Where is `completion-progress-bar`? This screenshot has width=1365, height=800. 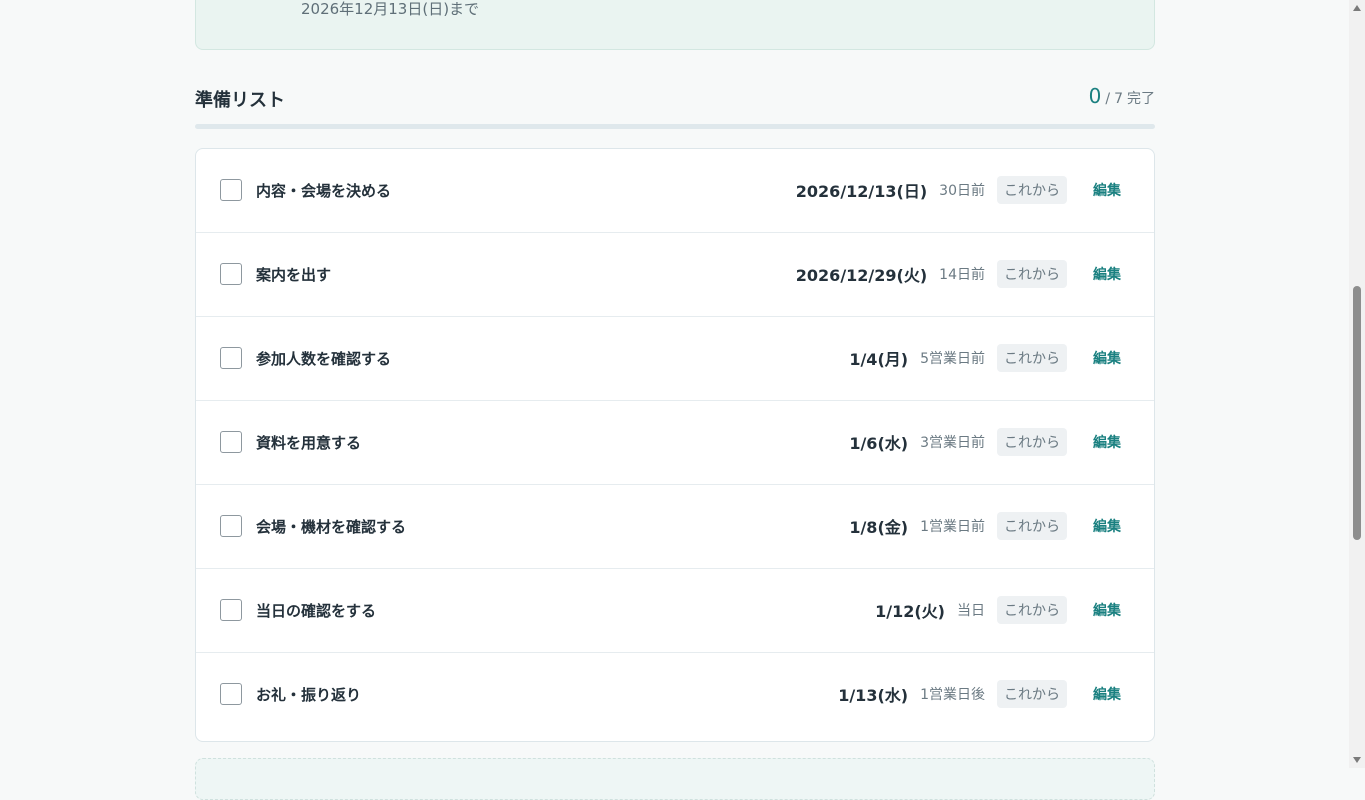 completion-progress-bar is located at coordinates (675, 126).